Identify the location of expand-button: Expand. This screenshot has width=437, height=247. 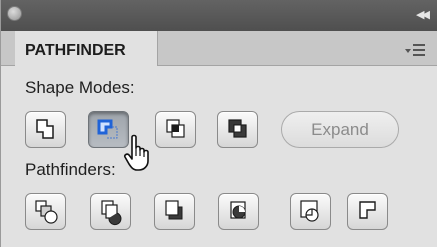
(340, 129).